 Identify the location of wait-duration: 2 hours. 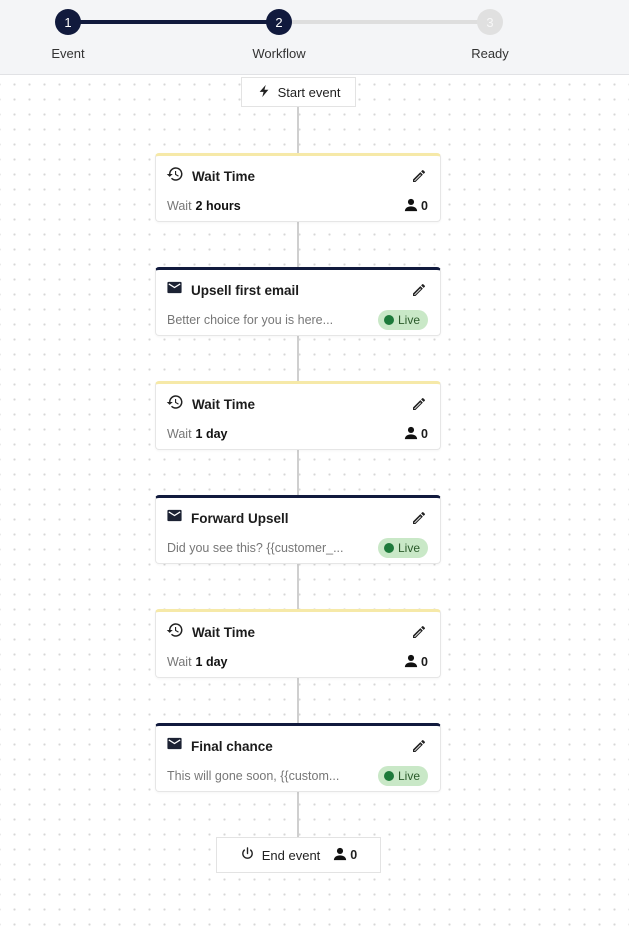
(218, 206).